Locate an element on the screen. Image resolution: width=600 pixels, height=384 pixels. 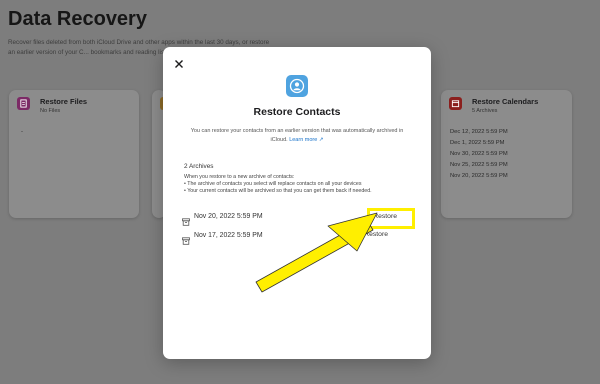
card-placeholder: - is located at coordinates (22, 132).